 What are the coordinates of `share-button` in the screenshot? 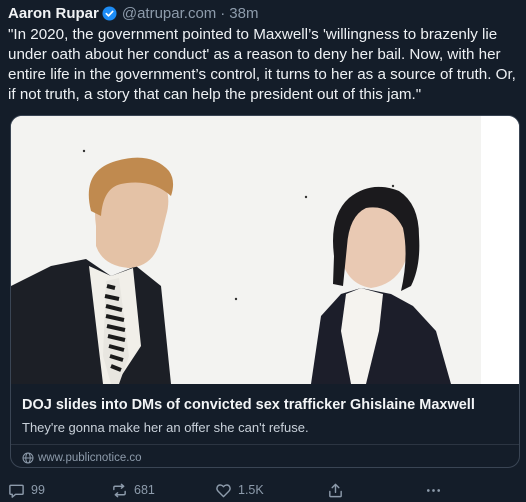 It's located at (338, 490).